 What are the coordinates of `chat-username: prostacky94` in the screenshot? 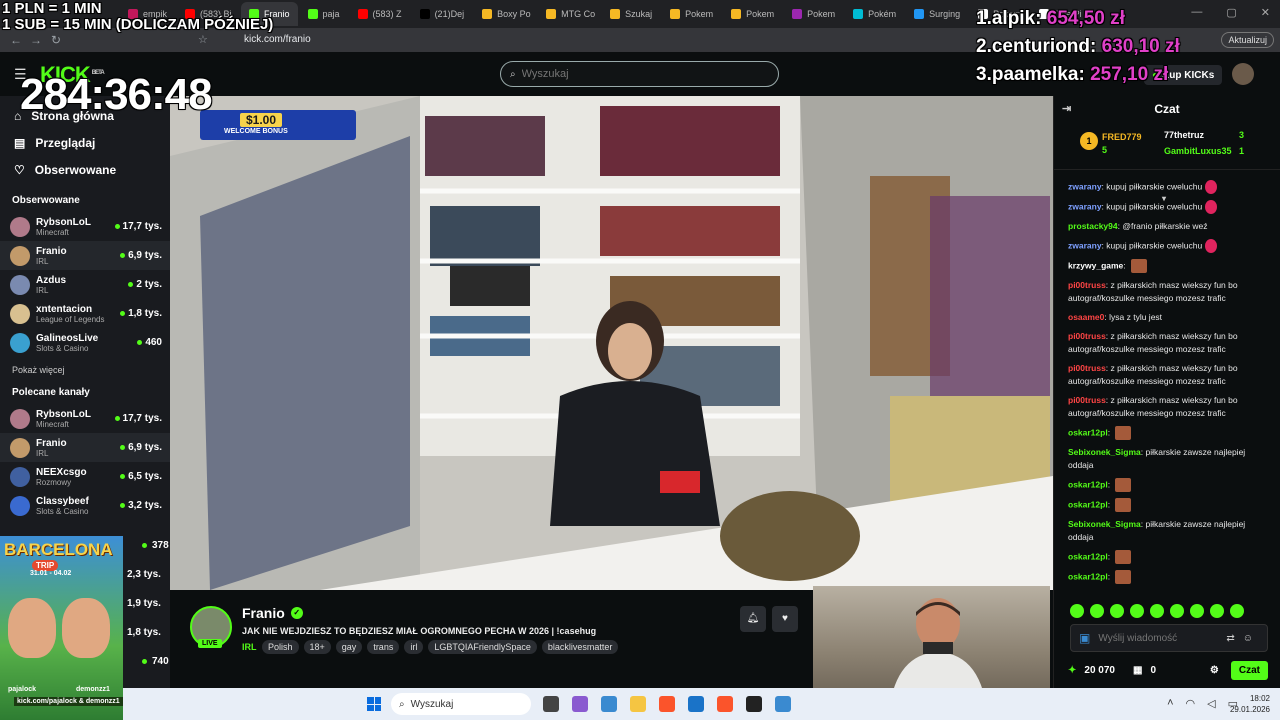 It's located at (1093, 226).